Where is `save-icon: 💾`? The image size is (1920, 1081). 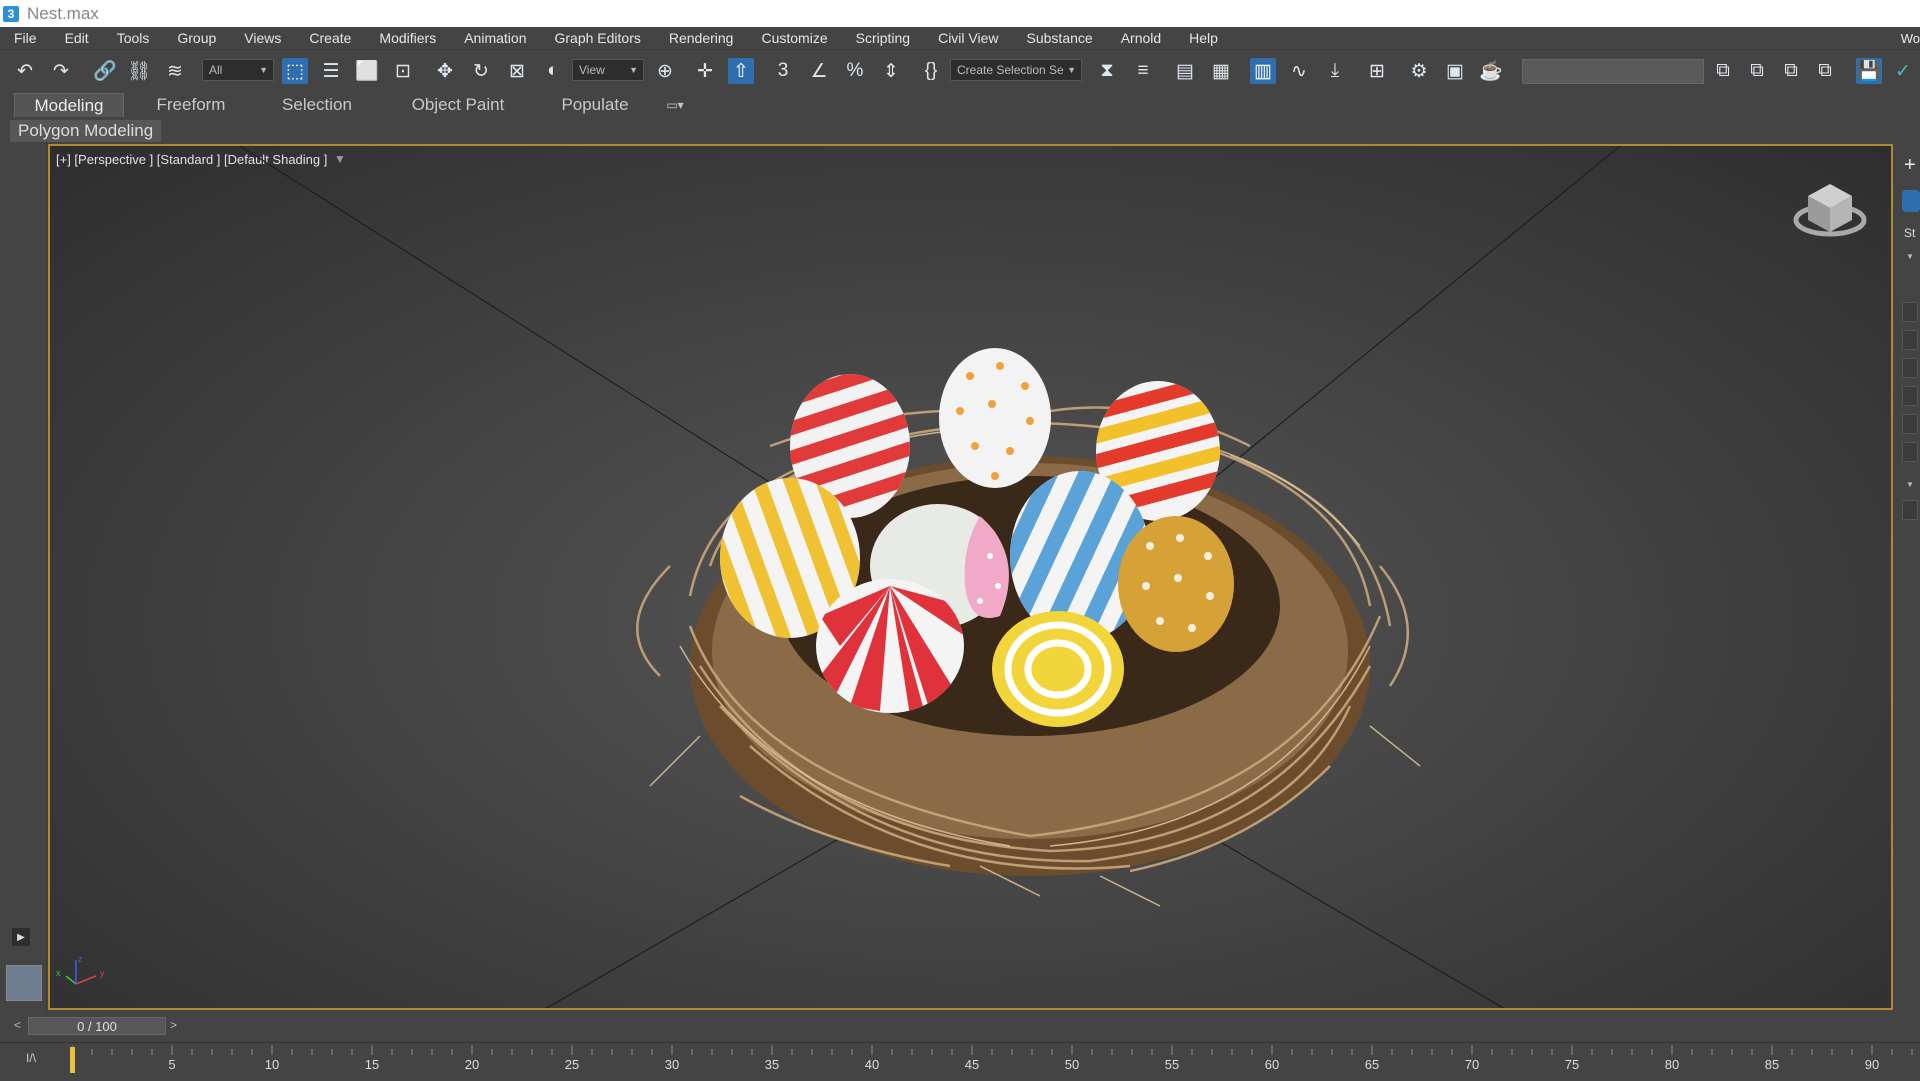 save-icon: 💾 is located at coordinates (1869, 71).